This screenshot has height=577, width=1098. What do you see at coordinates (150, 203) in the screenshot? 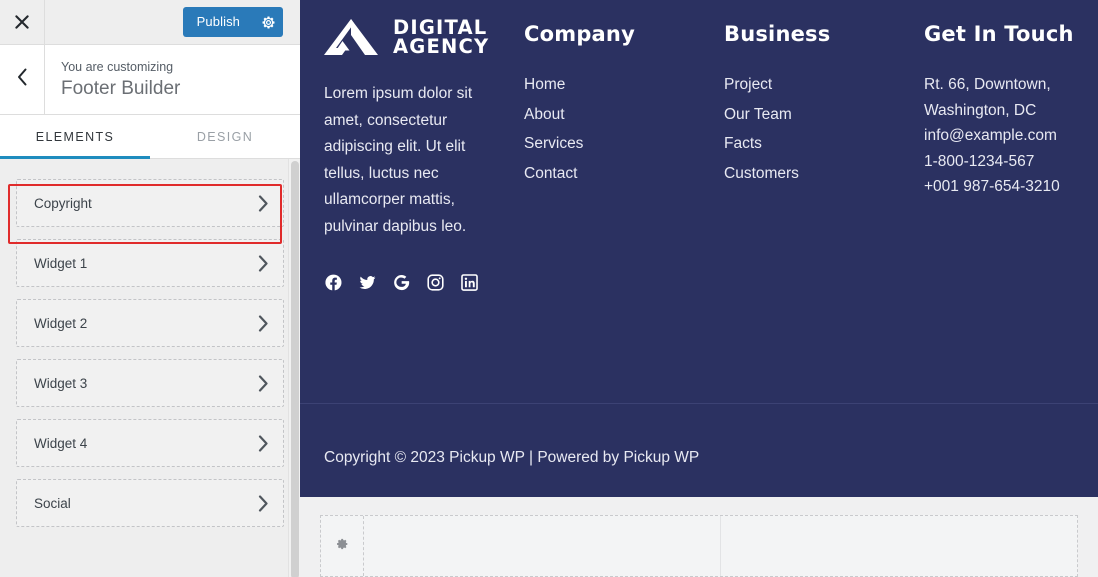
I see `sidebar-item-copyright: Copyright` at bounding box center [150, 203].